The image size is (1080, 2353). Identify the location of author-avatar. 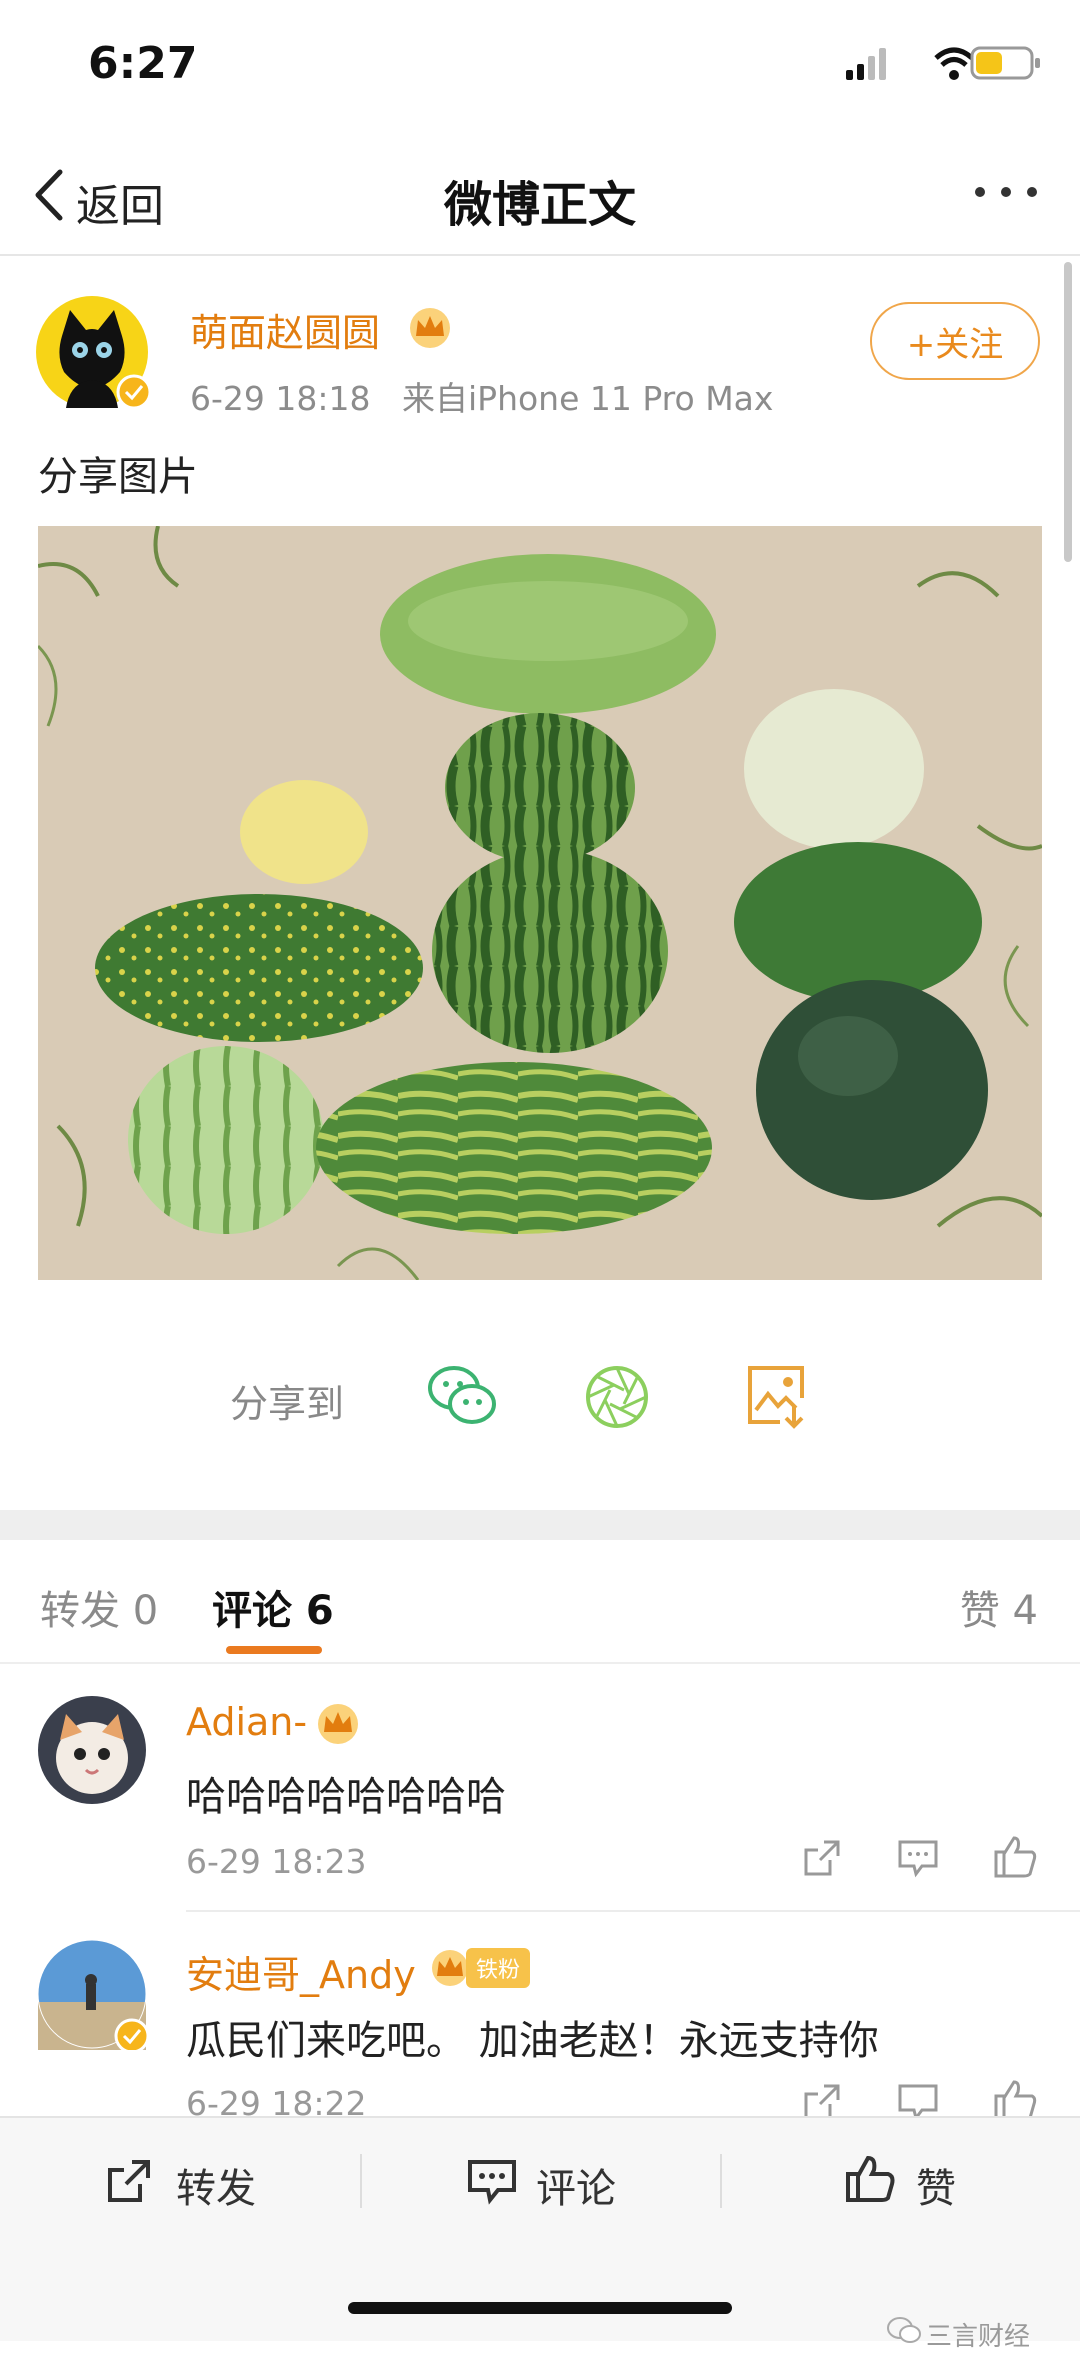
(96, 356).